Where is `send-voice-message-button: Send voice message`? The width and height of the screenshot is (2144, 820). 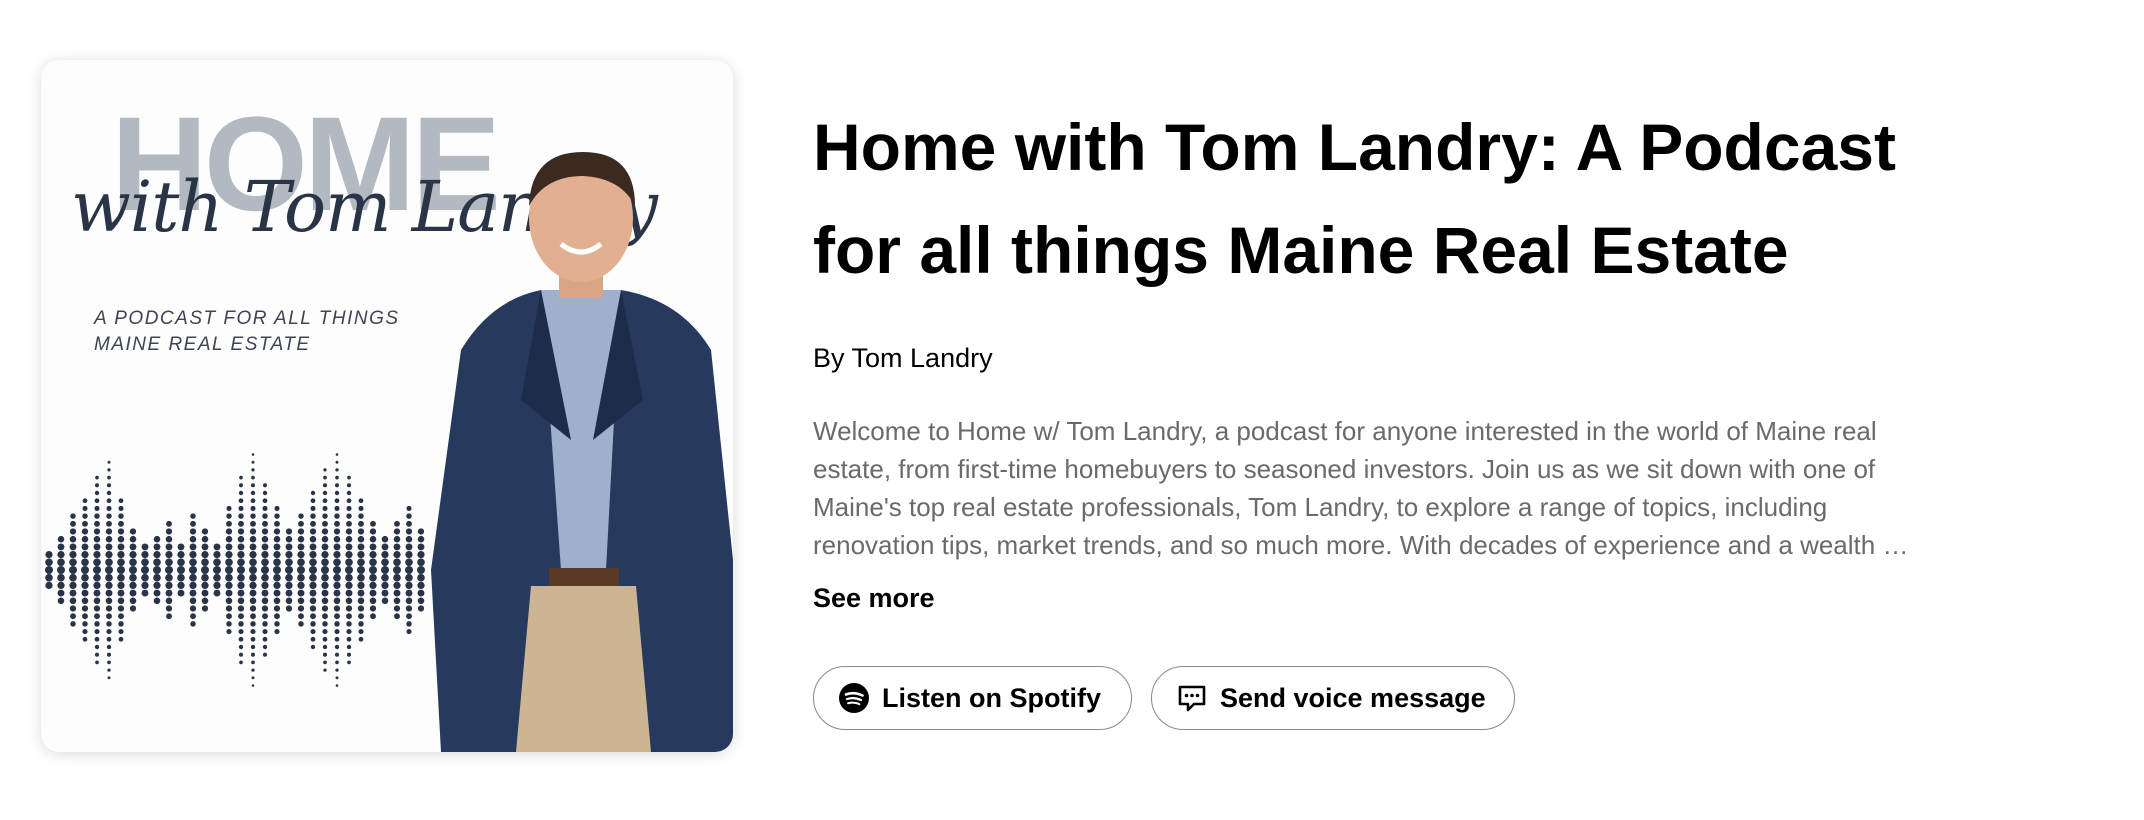
send-voice-message-button: Send voice message is located at coordinates (1333, 698).